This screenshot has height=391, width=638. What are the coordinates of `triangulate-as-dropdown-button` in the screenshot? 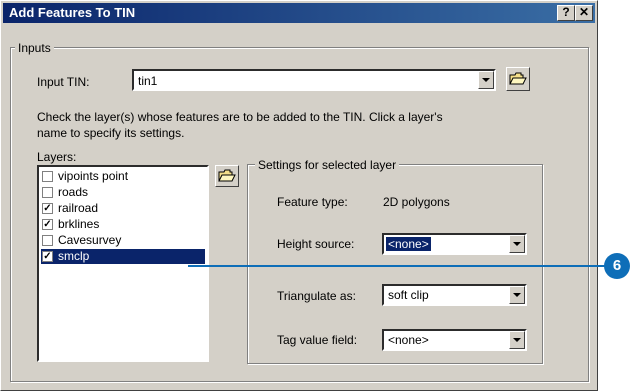 It's located at (517, 295).